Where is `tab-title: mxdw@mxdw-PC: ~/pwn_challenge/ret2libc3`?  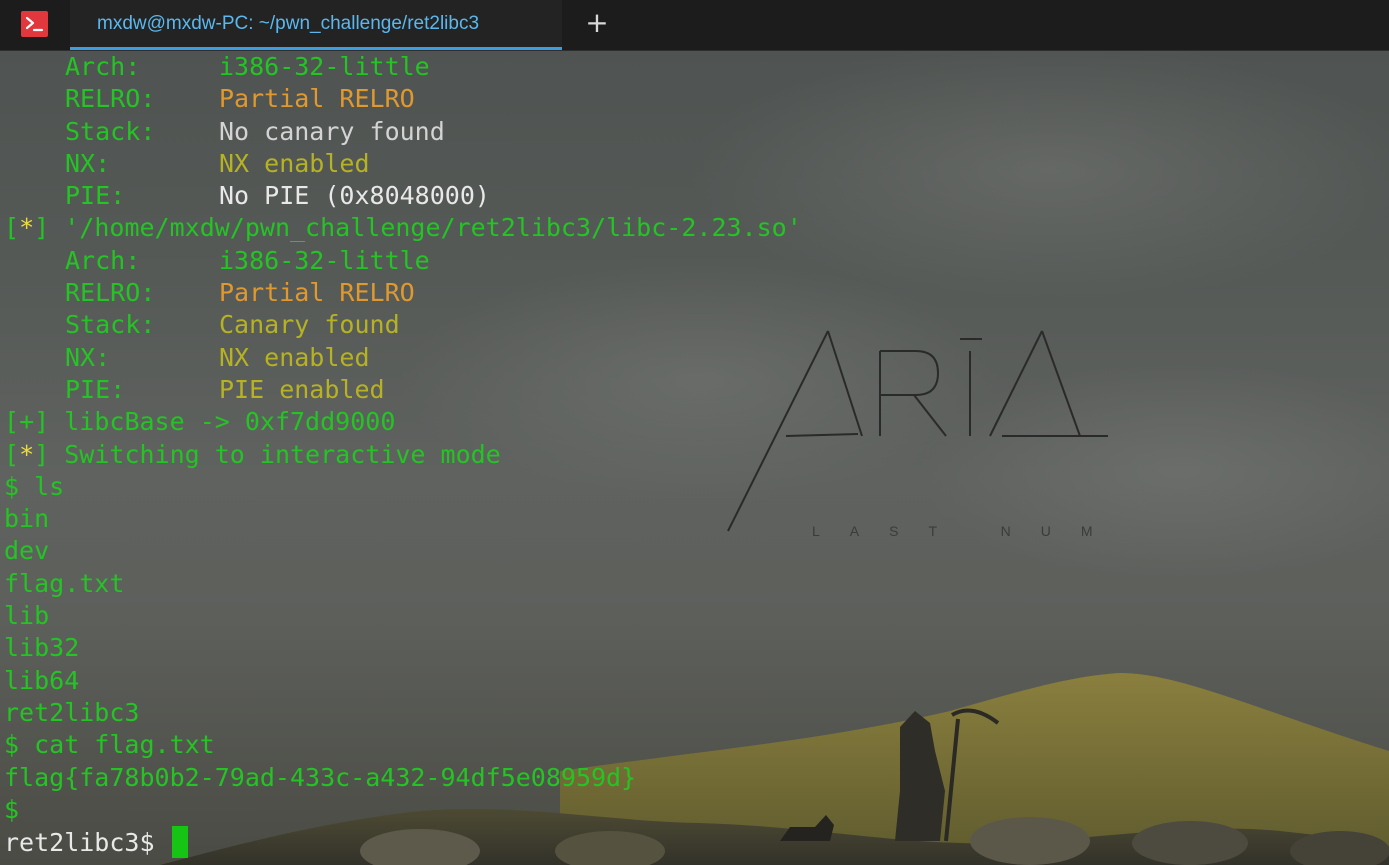
tab-title: mxdw@mxdw-PC: ~/pwn_challenge/ret2libc3 is located at coordinates (288, 23).